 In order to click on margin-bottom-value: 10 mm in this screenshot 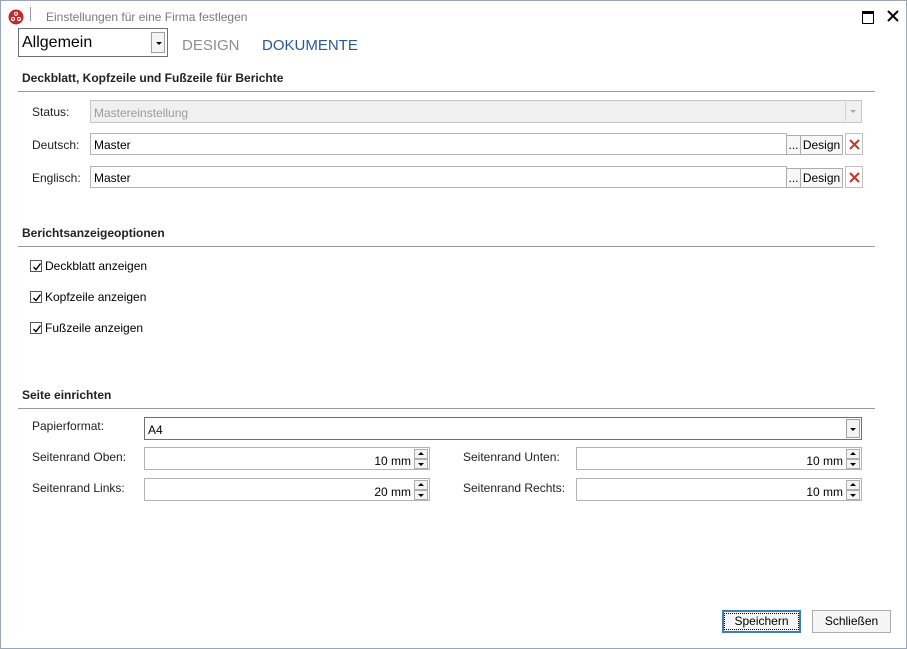, I will do `click(824, 461)`.